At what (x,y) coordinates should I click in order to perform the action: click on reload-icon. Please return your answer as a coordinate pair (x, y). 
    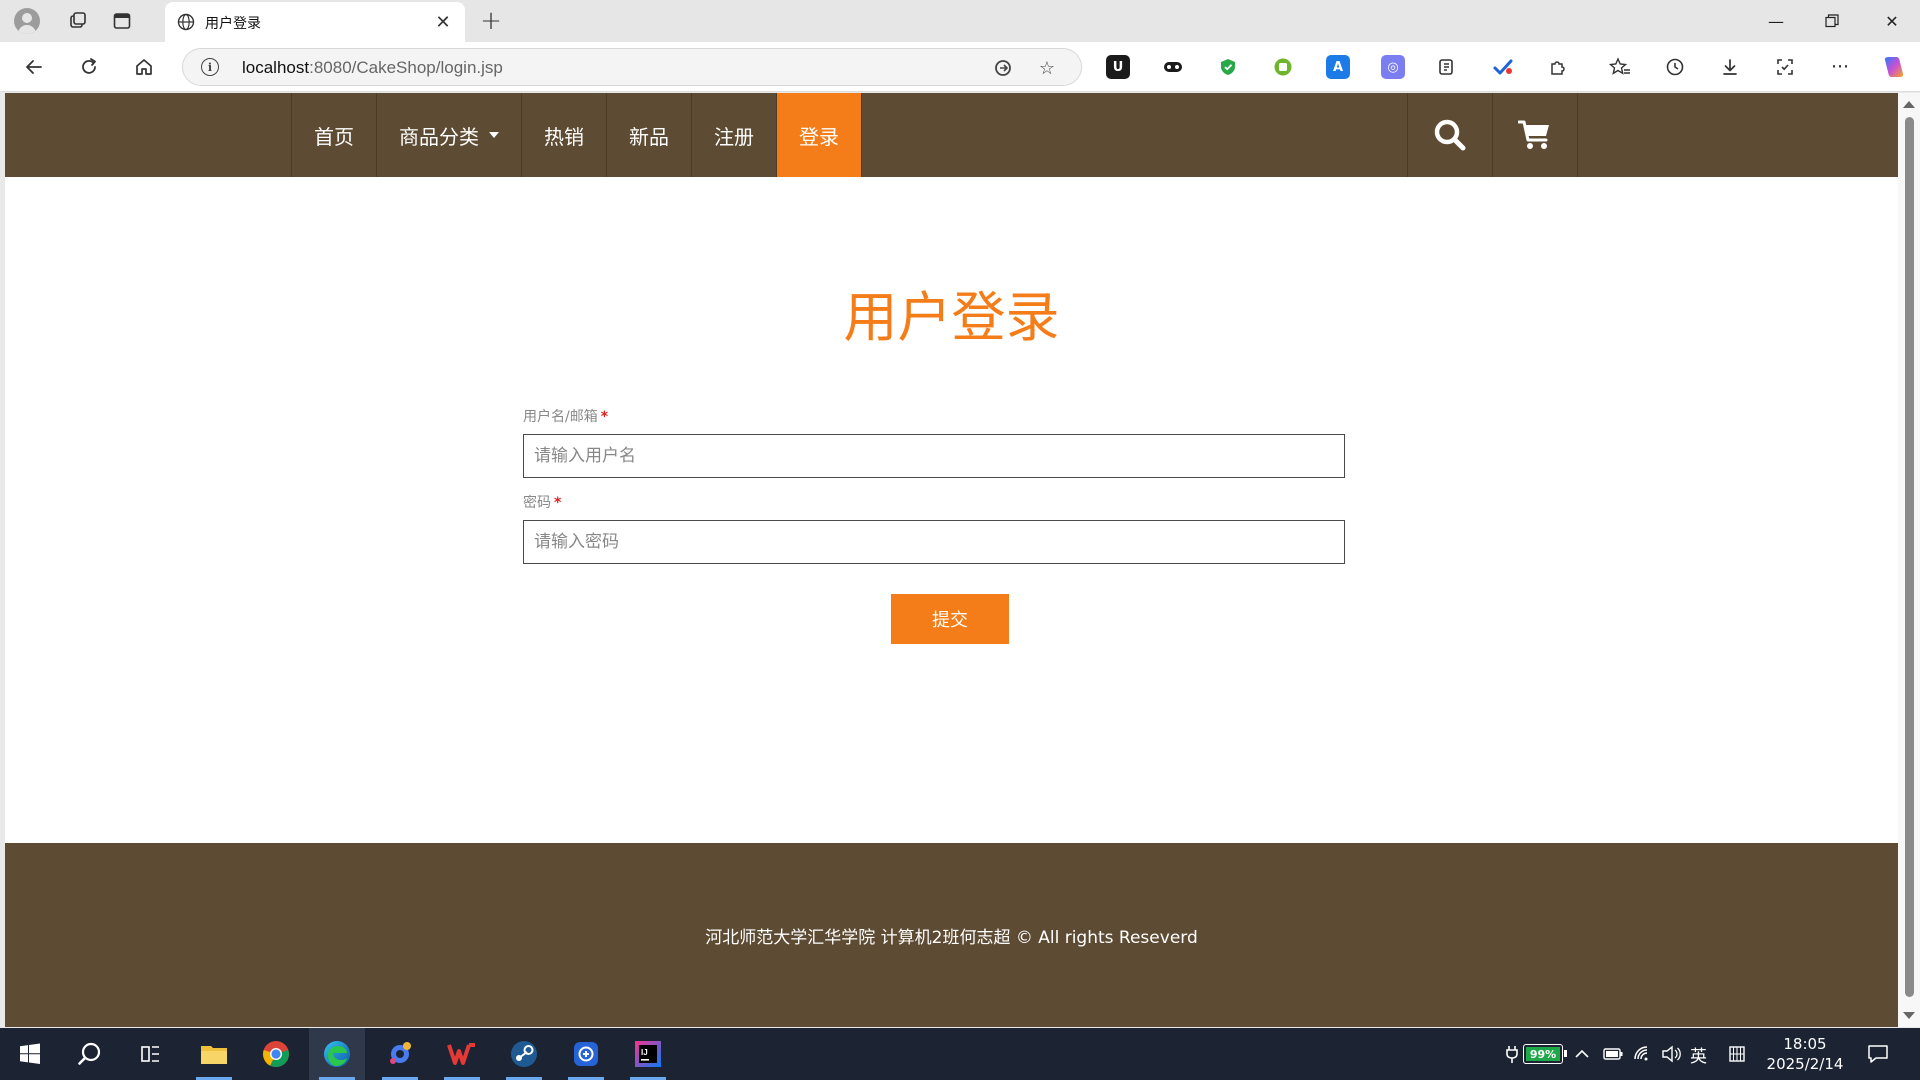
    Looking at the image, I should click on (89, 67).